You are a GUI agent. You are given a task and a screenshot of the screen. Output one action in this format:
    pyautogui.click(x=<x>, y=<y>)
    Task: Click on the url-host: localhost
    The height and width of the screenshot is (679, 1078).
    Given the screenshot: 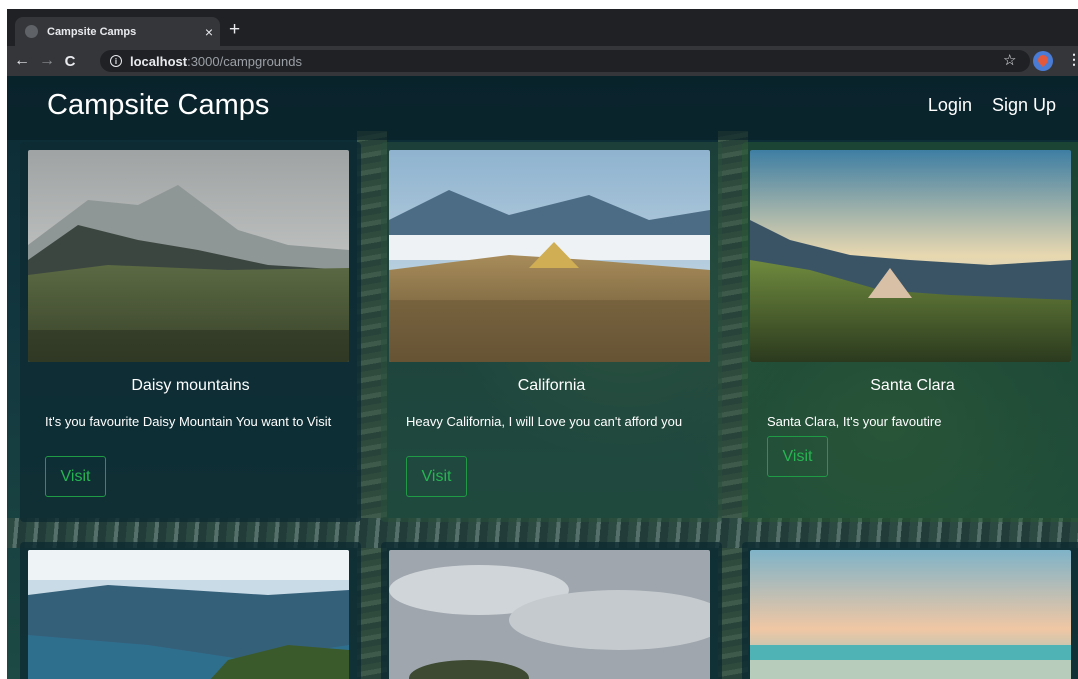 What is the action you would take?
    pyautogui.click(x=159, y=61)
    